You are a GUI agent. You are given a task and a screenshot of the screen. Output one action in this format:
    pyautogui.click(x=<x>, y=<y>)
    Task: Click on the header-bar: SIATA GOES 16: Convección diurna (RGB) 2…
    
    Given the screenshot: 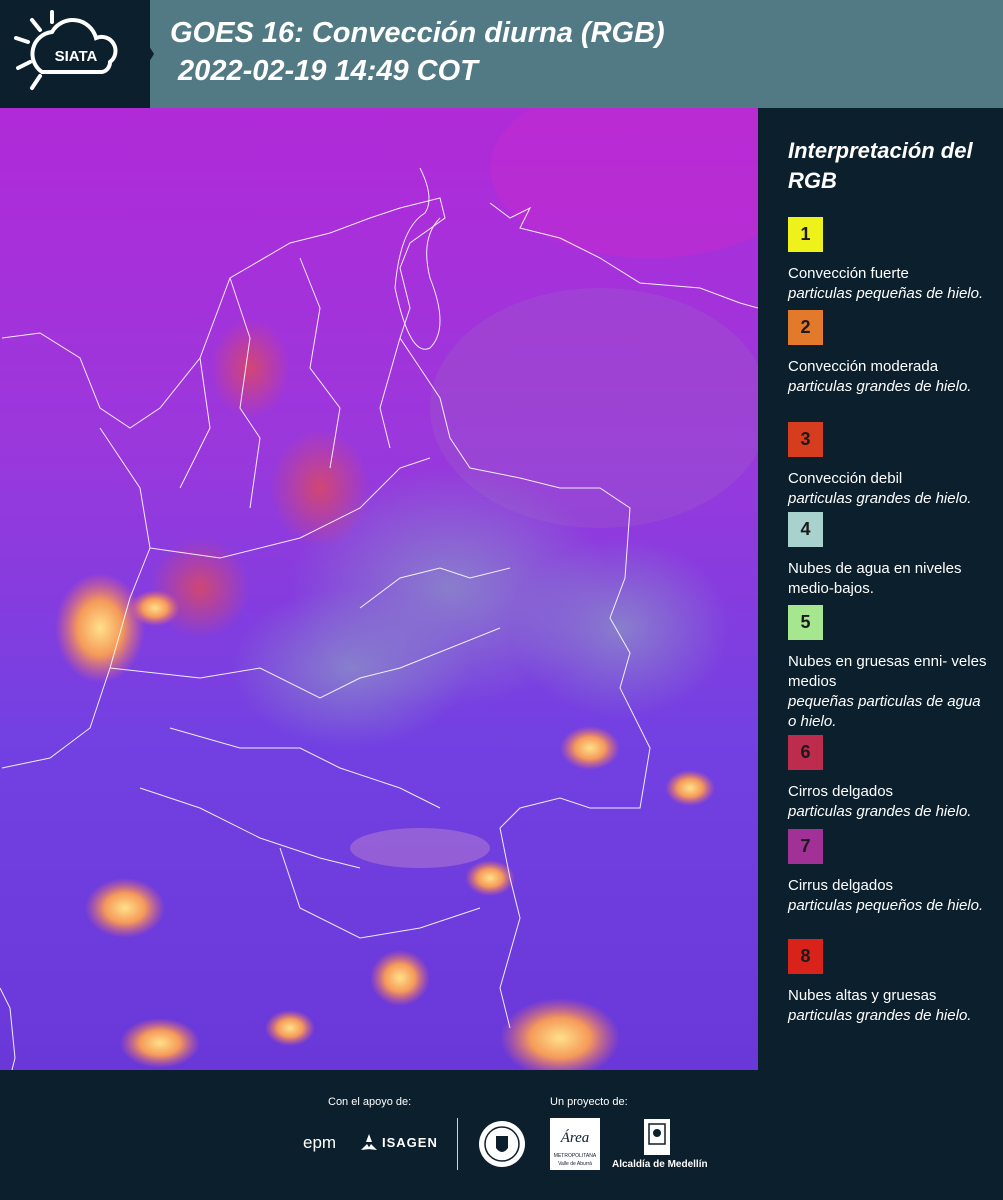 What is the action you would take?
    pyautogui.click(x=501, y=54)
    